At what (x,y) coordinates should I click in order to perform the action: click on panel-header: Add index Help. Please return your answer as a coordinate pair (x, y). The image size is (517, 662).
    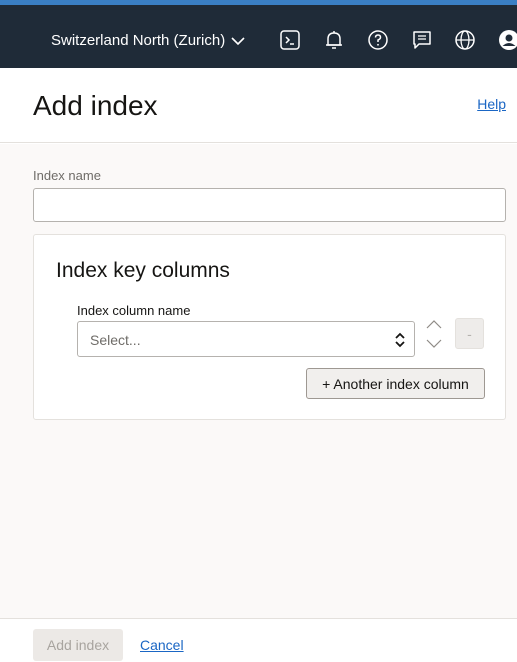
    Looking at the image, I should click on (258, 105).